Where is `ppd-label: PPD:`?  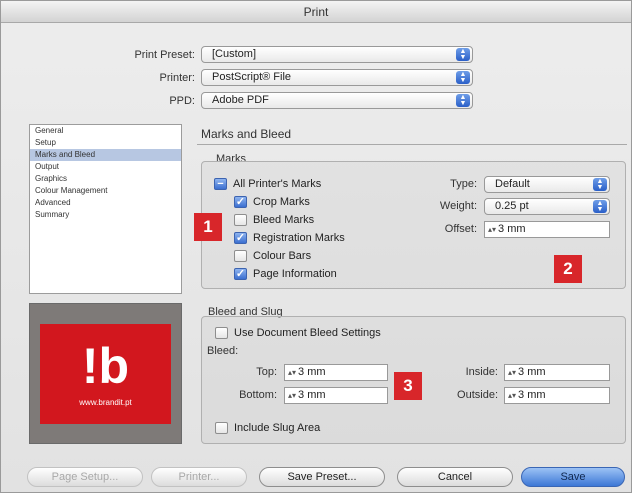
ppd-label: PPD: is located at coordinates (182, 101).